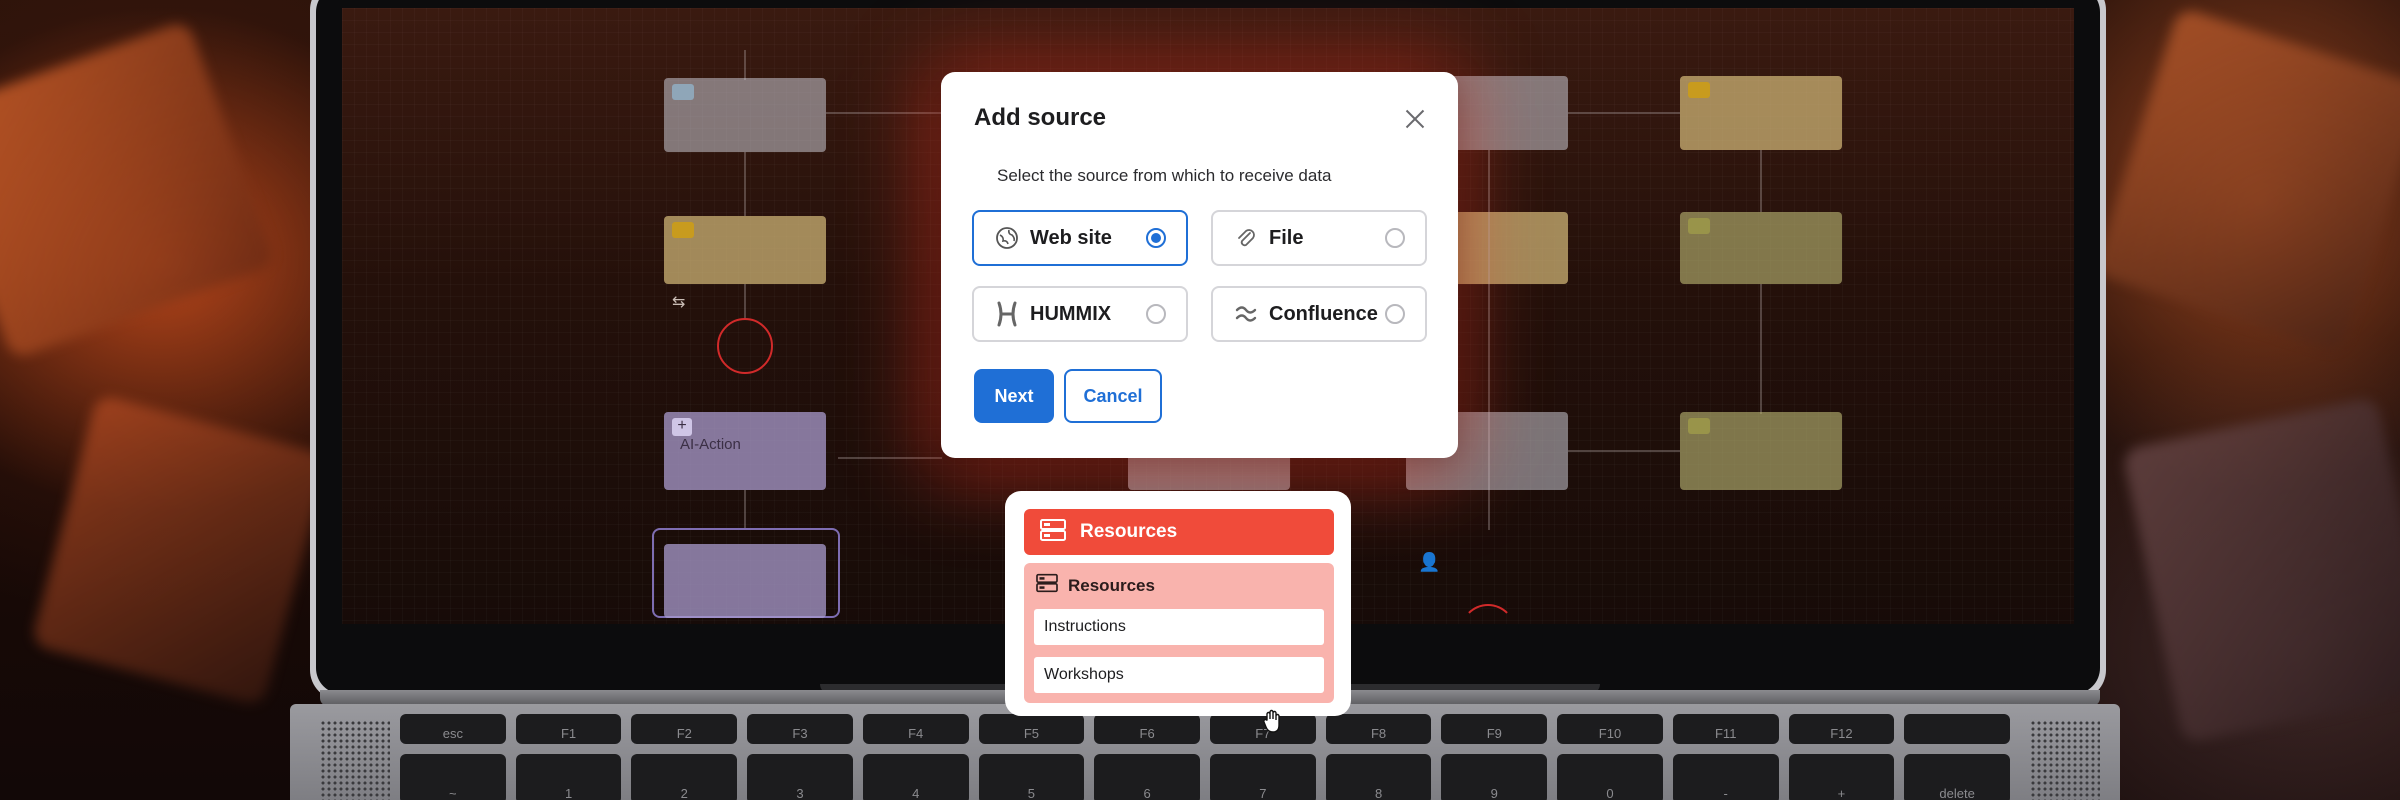  What do you see at coordinates (1147, 729) in the screenshot?
I see `keyboard-key: F6` at bounding box center [1147, 729].